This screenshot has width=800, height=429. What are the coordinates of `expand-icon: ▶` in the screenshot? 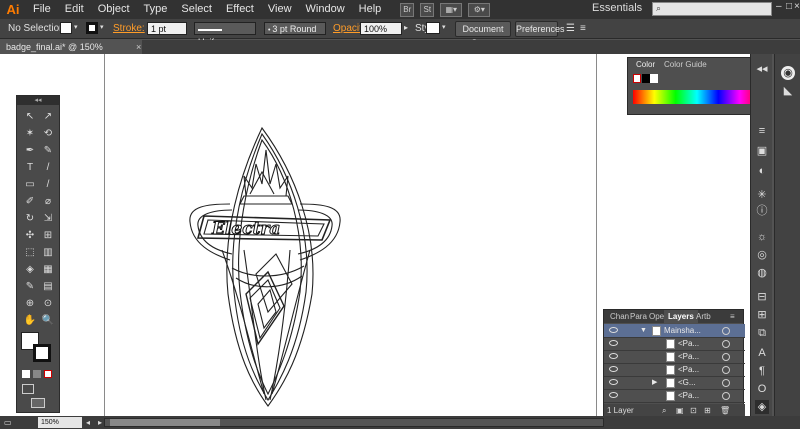 It's located at (654, 383).